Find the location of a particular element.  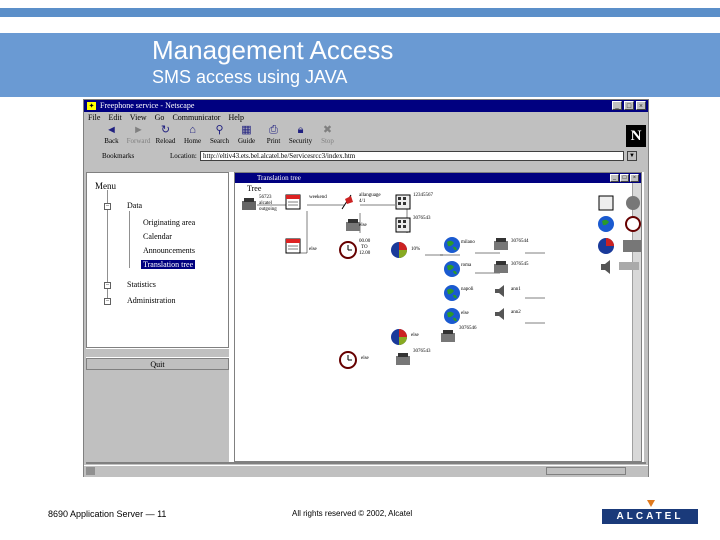

menu-file: File is located at coordinates (94, 117).